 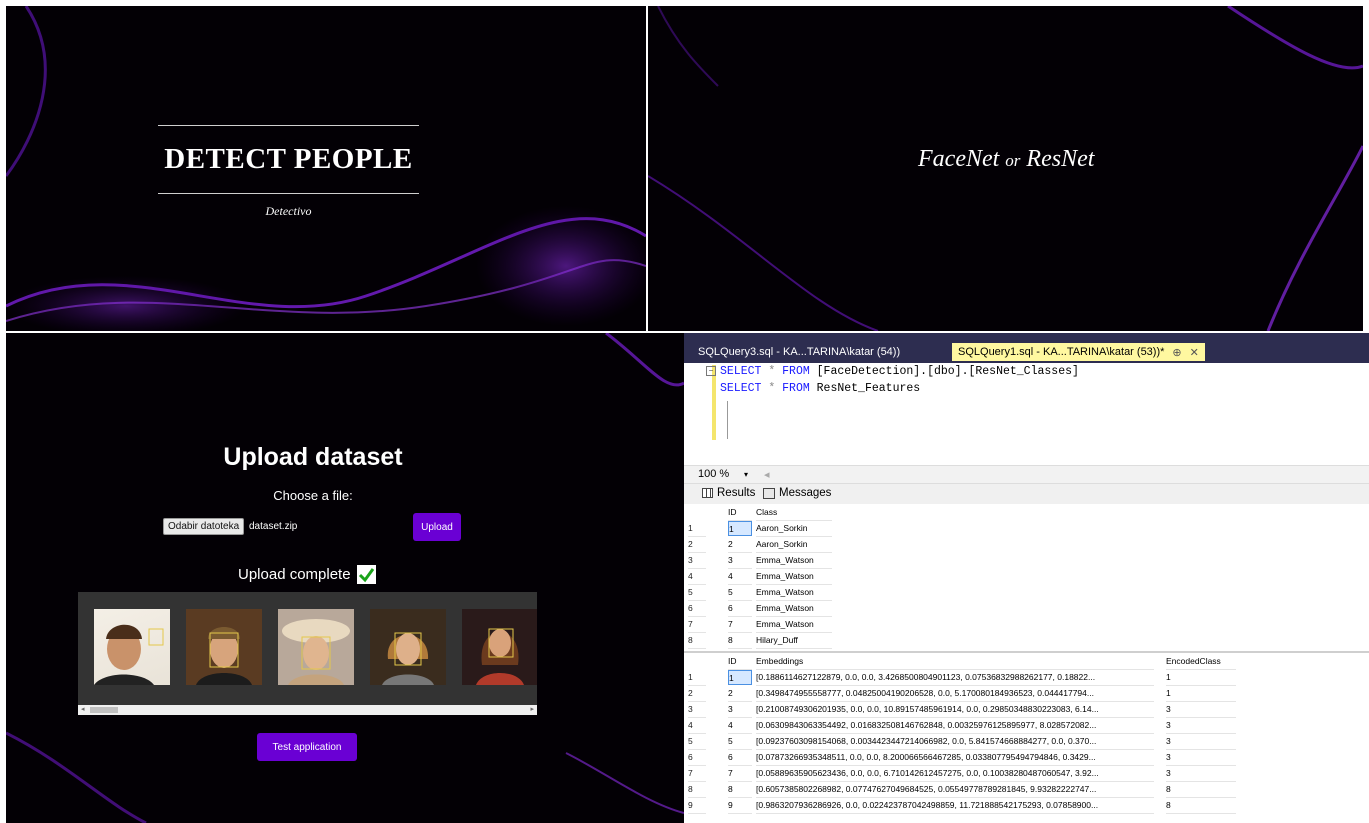 What do you see at coordinates (727, 420) in the screenshot?
I see `text-cursor` at bounding box center [727, 420].